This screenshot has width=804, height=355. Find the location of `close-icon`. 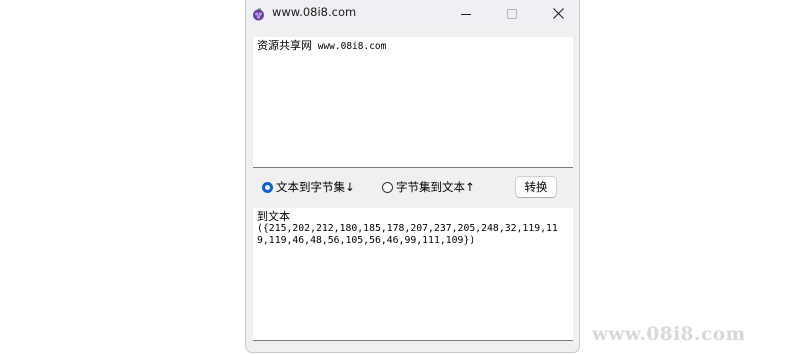

close-icon is located at coordinates (558, 13).